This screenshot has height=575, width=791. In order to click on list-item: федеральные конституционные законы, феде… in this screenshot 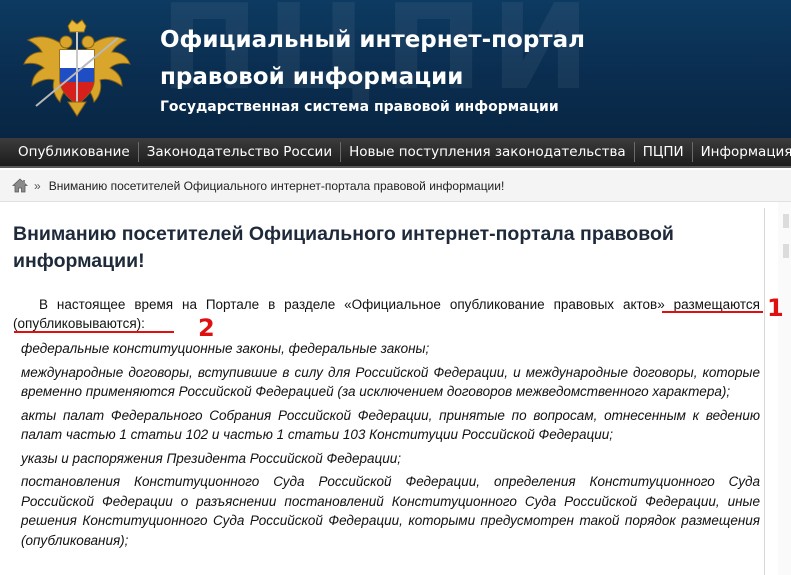, I will do `click(225, 348)`.